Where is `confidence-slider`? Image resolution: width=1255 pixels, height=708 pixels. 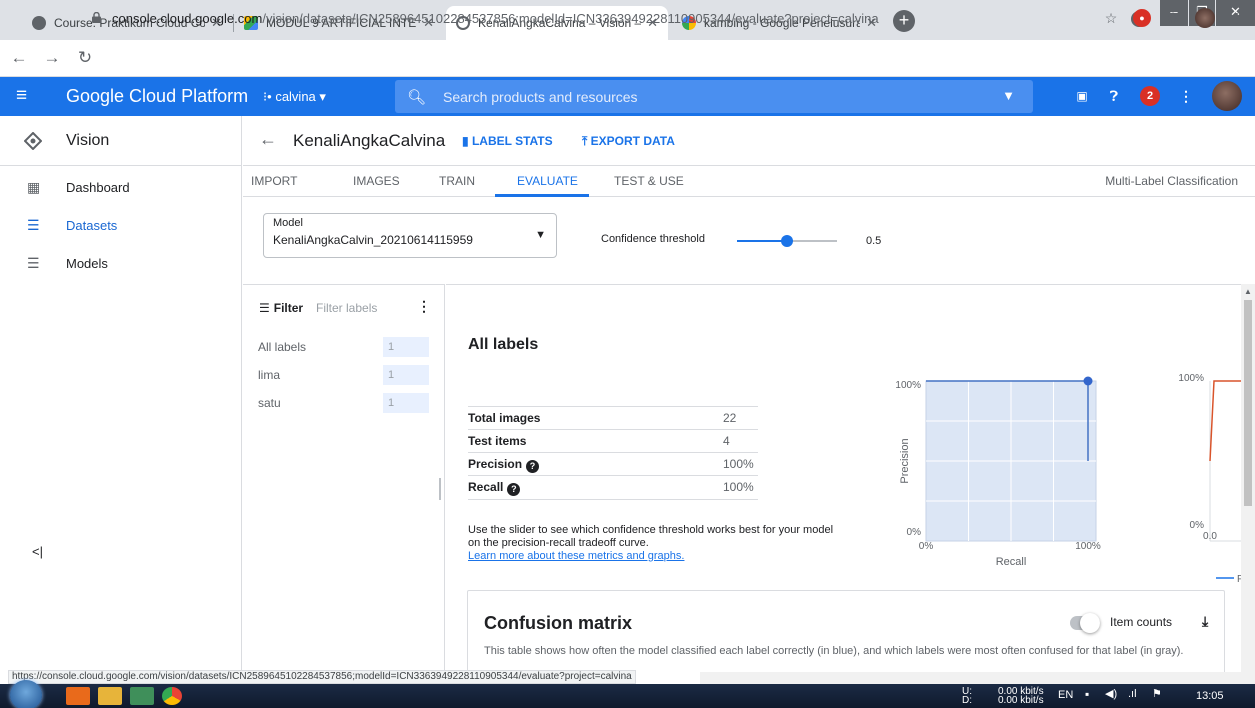 confidence-slider is located at coordinates (787, 241).